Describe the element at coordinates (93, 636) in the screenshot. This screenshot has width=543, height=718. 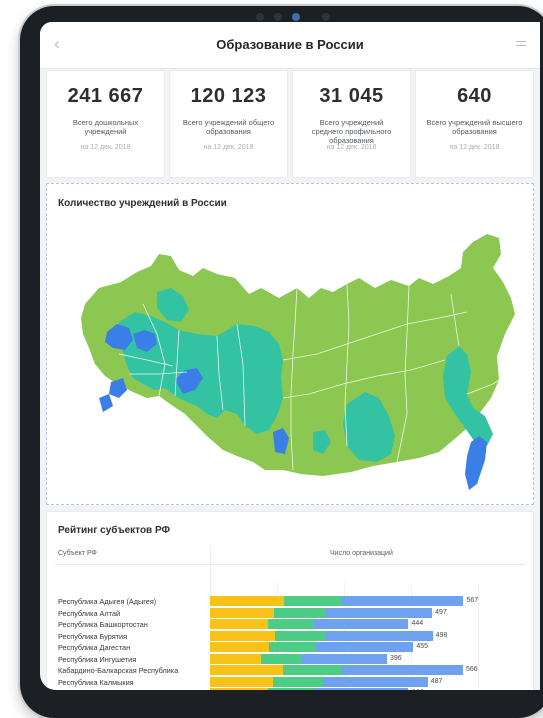
I see `region-name: Республика Бурятия` at that location.